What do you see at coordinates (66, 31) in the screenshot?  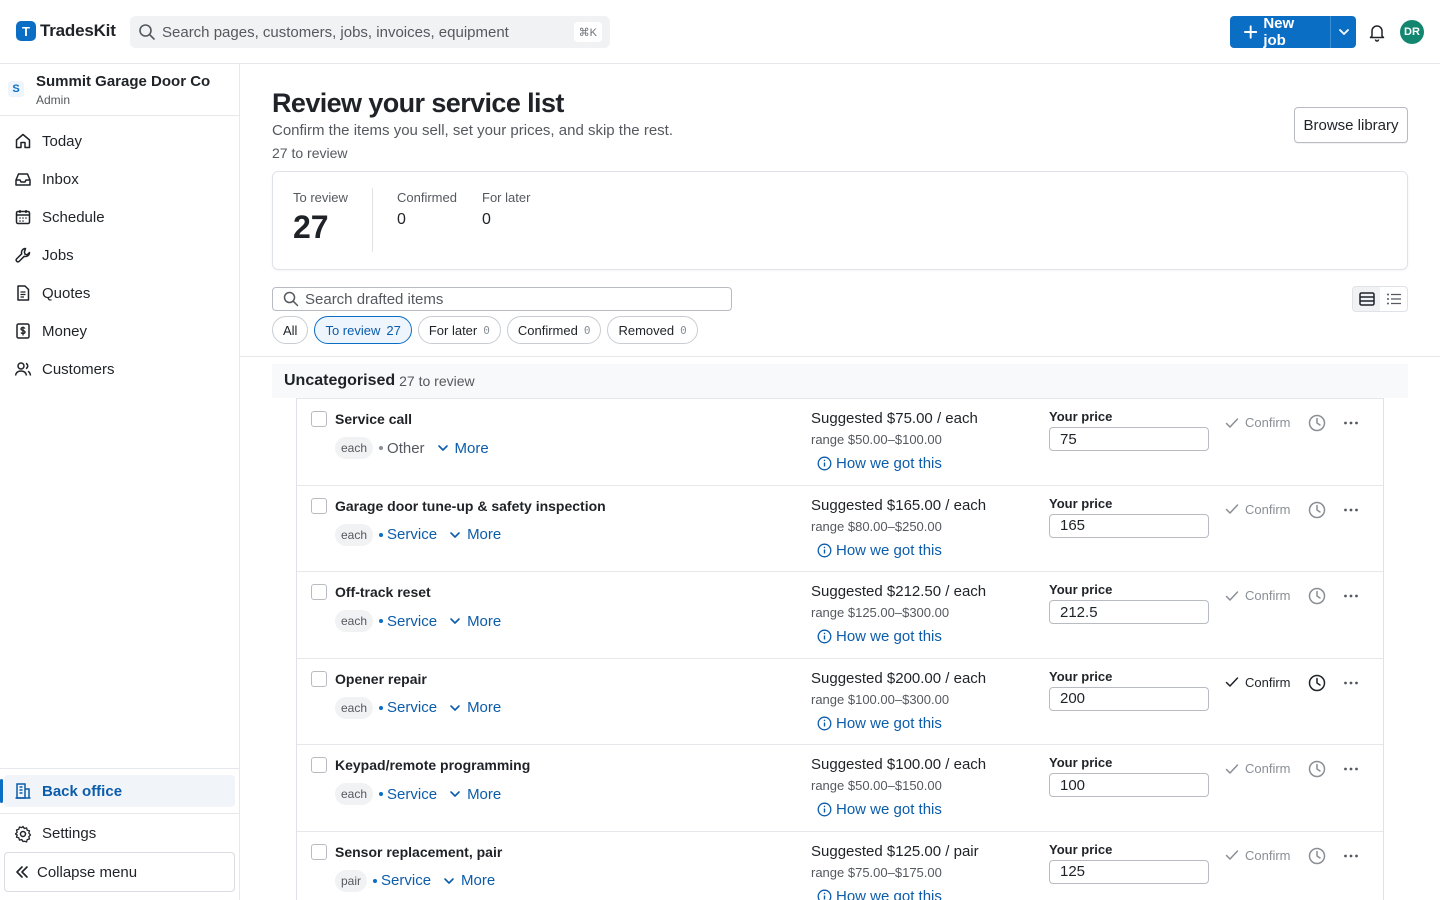 I see `app-logo: T TradesKit` at bounding box center [66, 31].